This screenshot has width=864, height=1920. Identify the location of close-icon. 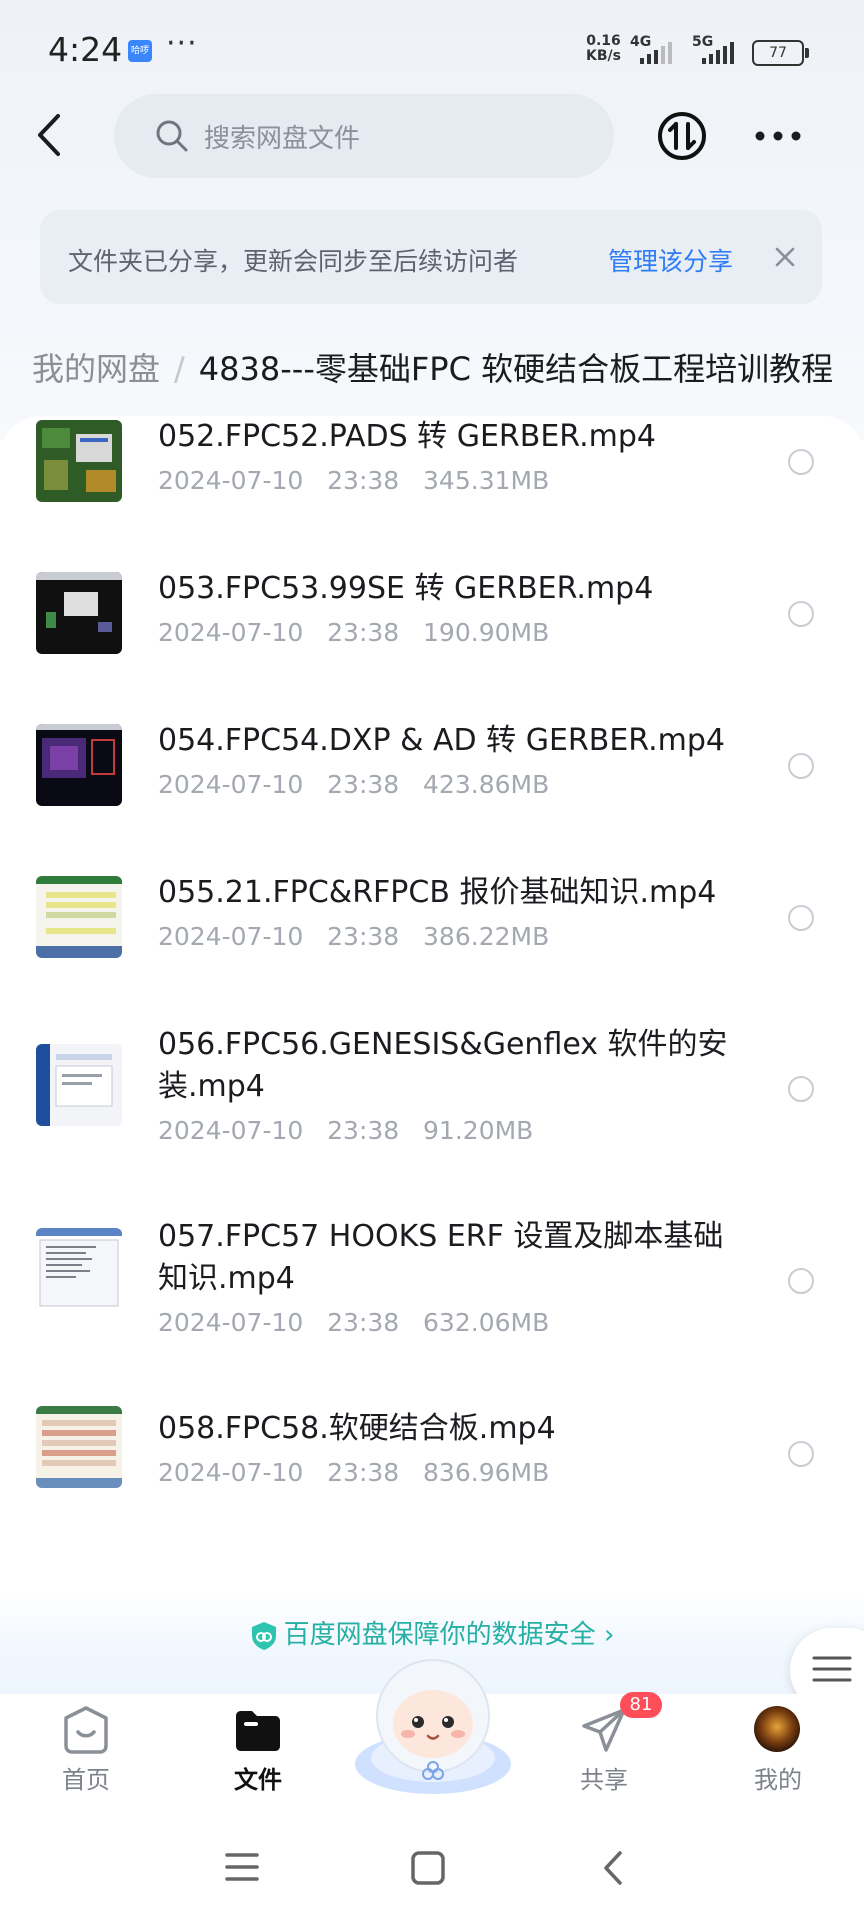
(785, 257).